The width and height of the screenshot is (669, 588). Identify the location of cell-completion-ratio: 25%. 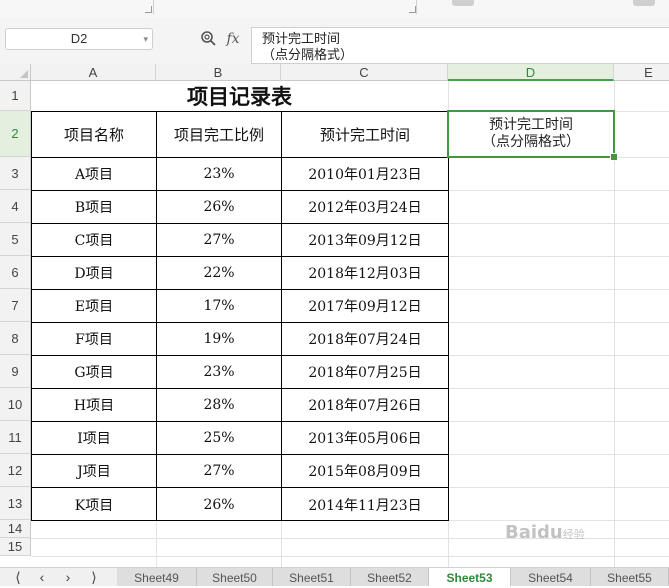
(219, 438).